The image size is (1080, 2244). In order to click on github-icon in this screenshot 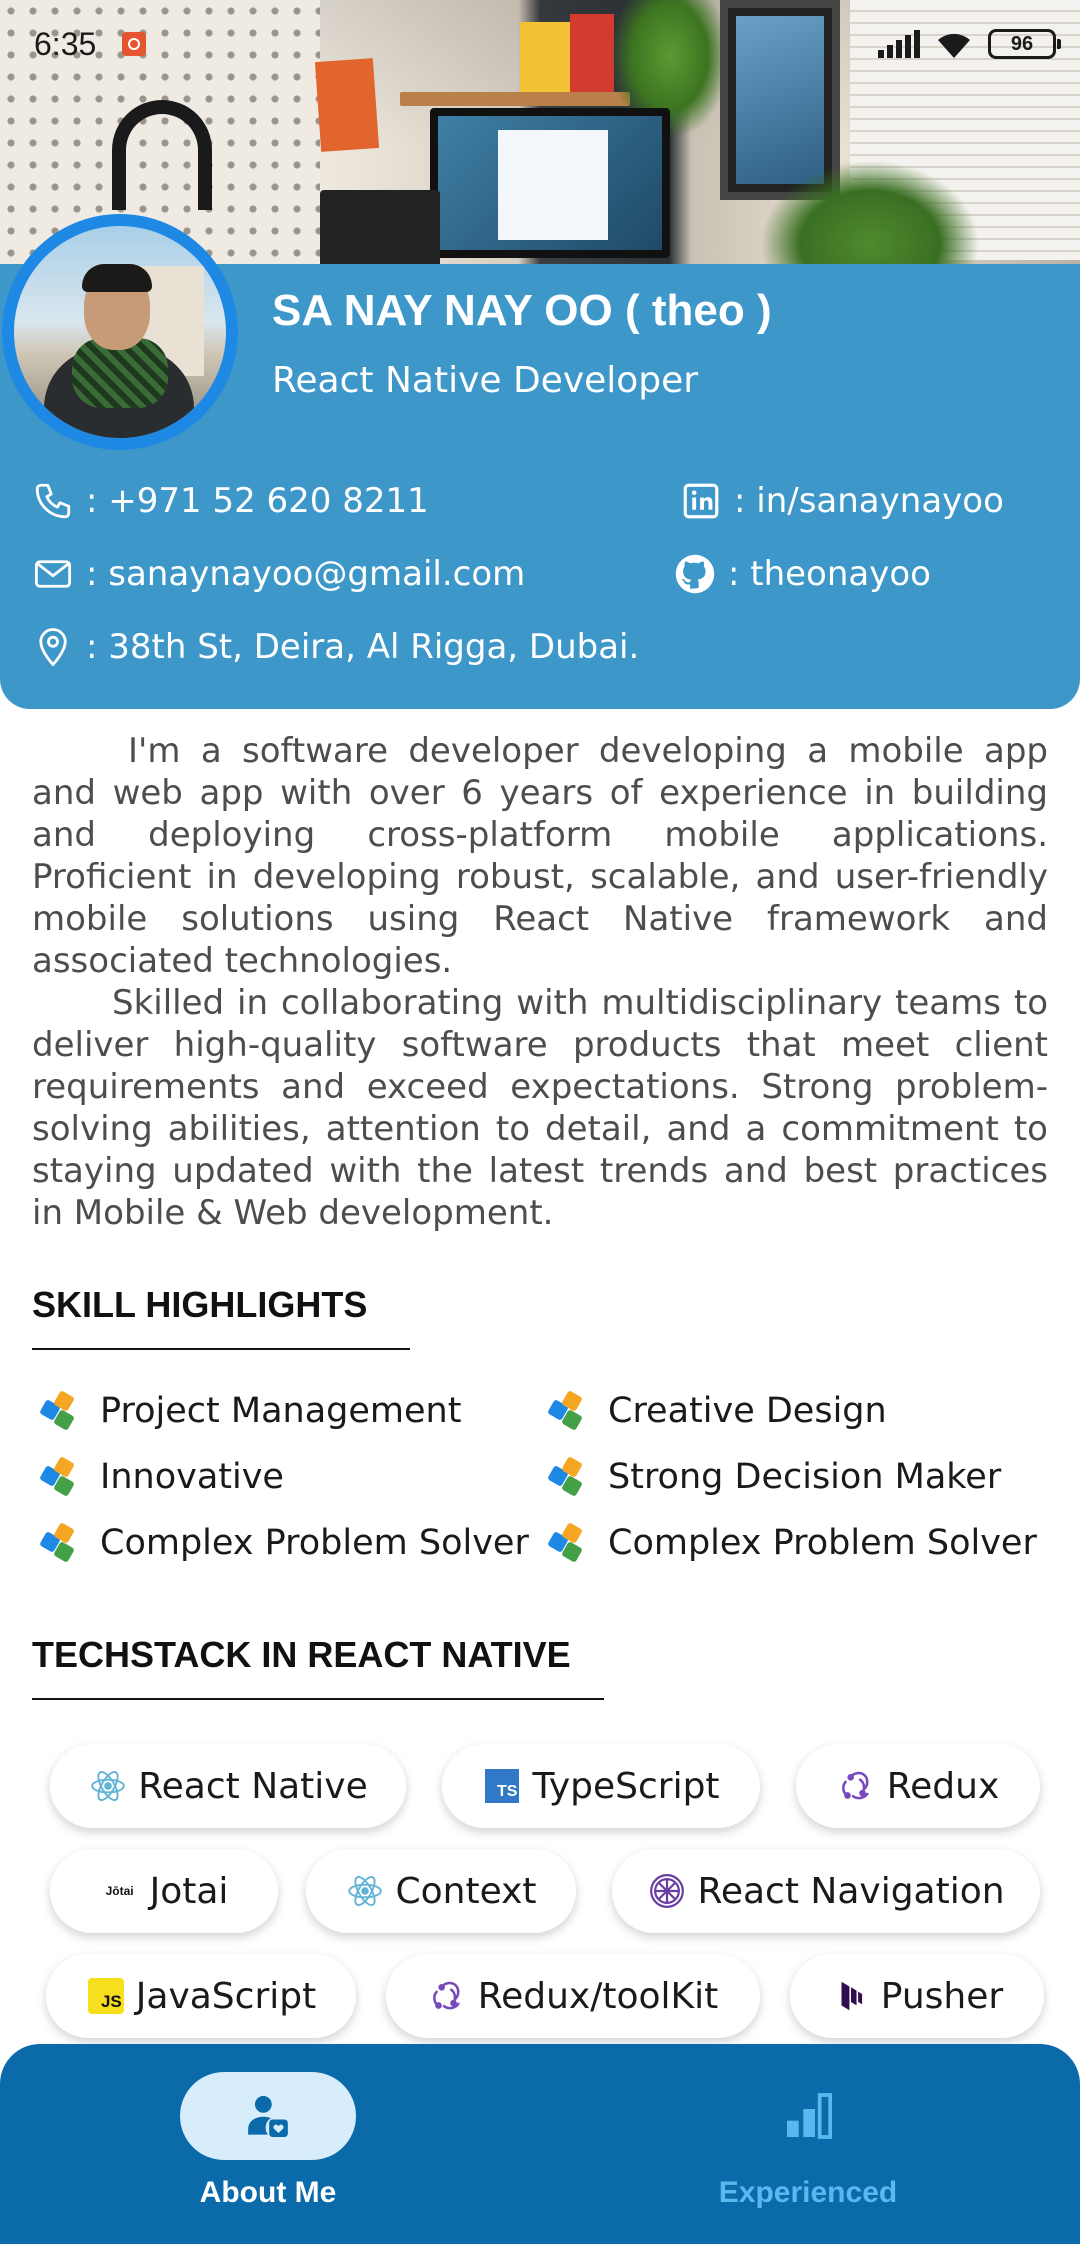, I will do `click(695, 574)`.